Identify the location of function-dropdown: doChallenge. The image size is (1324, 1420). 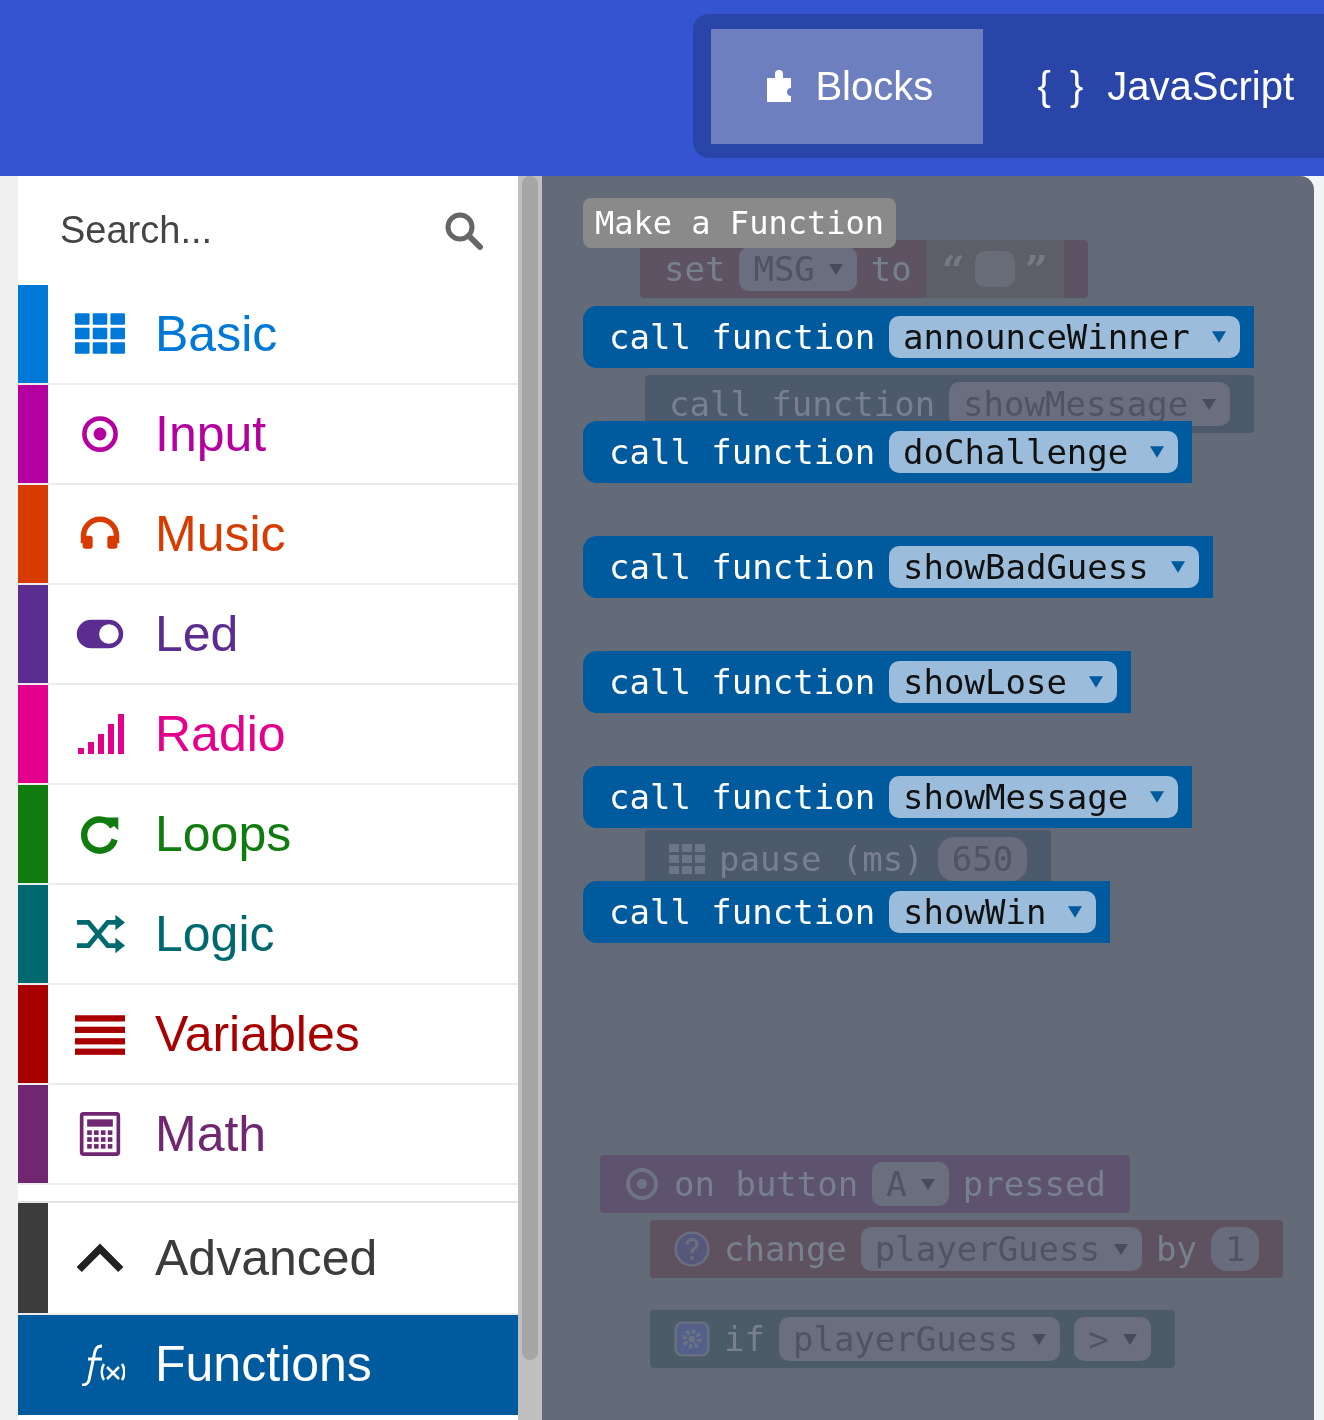
(1034, 452).